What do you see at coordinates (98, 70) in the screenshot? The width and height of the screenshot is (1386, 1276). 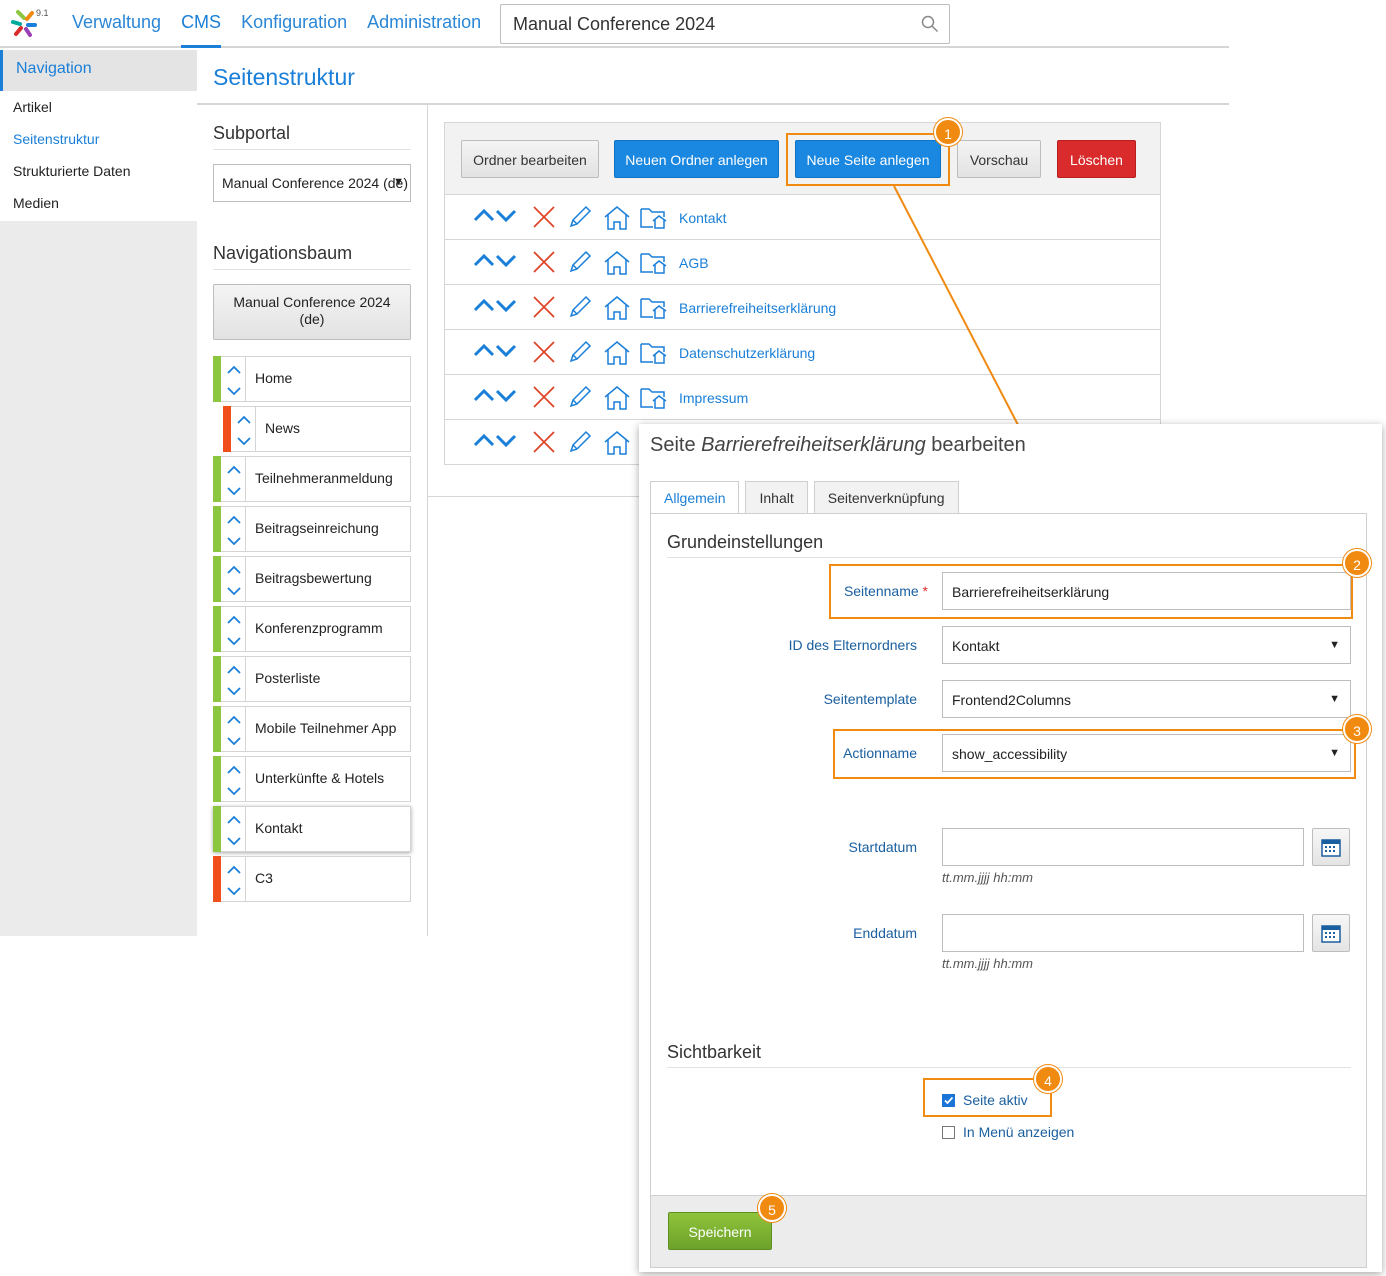 I see `sidebar-heading: Navigation` at bounding box center [98, 70].